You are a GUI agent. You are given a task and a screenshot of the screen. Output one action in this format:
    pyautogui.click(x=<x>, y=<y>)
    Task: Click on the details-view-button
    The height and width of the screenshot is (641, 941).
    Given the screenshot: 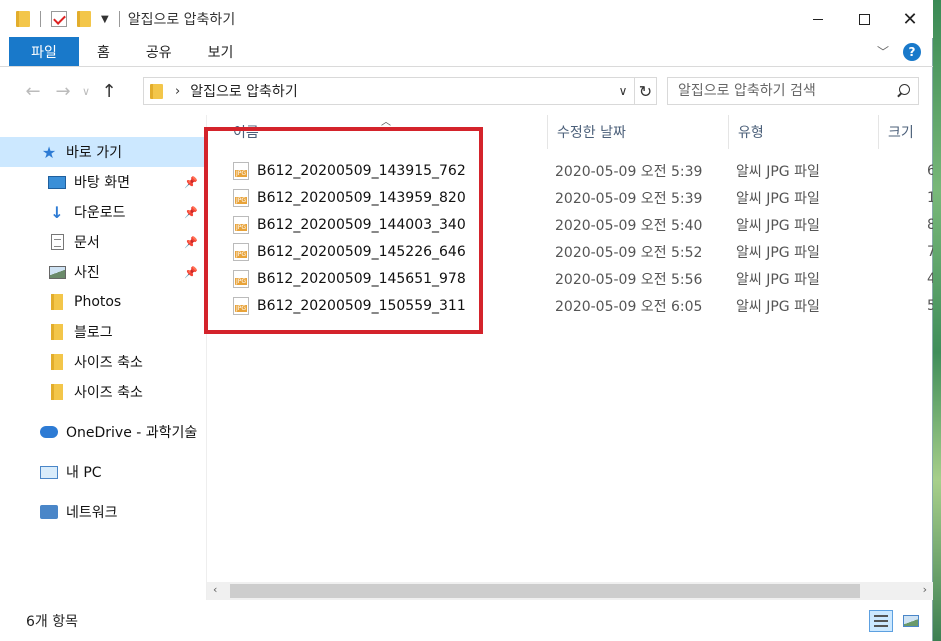 What is the action you would take?
    pyautogui.click(x=881, y=620)
    